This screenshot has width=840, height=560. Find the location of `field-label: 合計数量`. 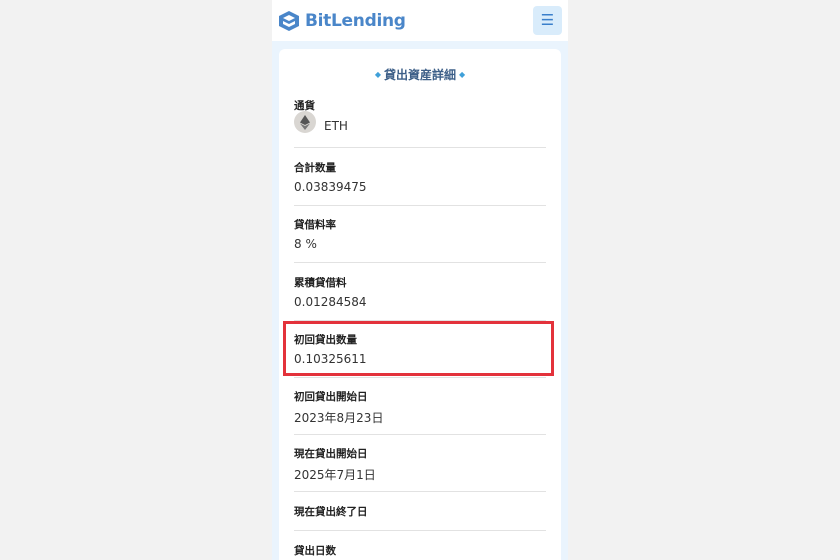

field-label: 合計数量 is located at coordinates (315, 168).